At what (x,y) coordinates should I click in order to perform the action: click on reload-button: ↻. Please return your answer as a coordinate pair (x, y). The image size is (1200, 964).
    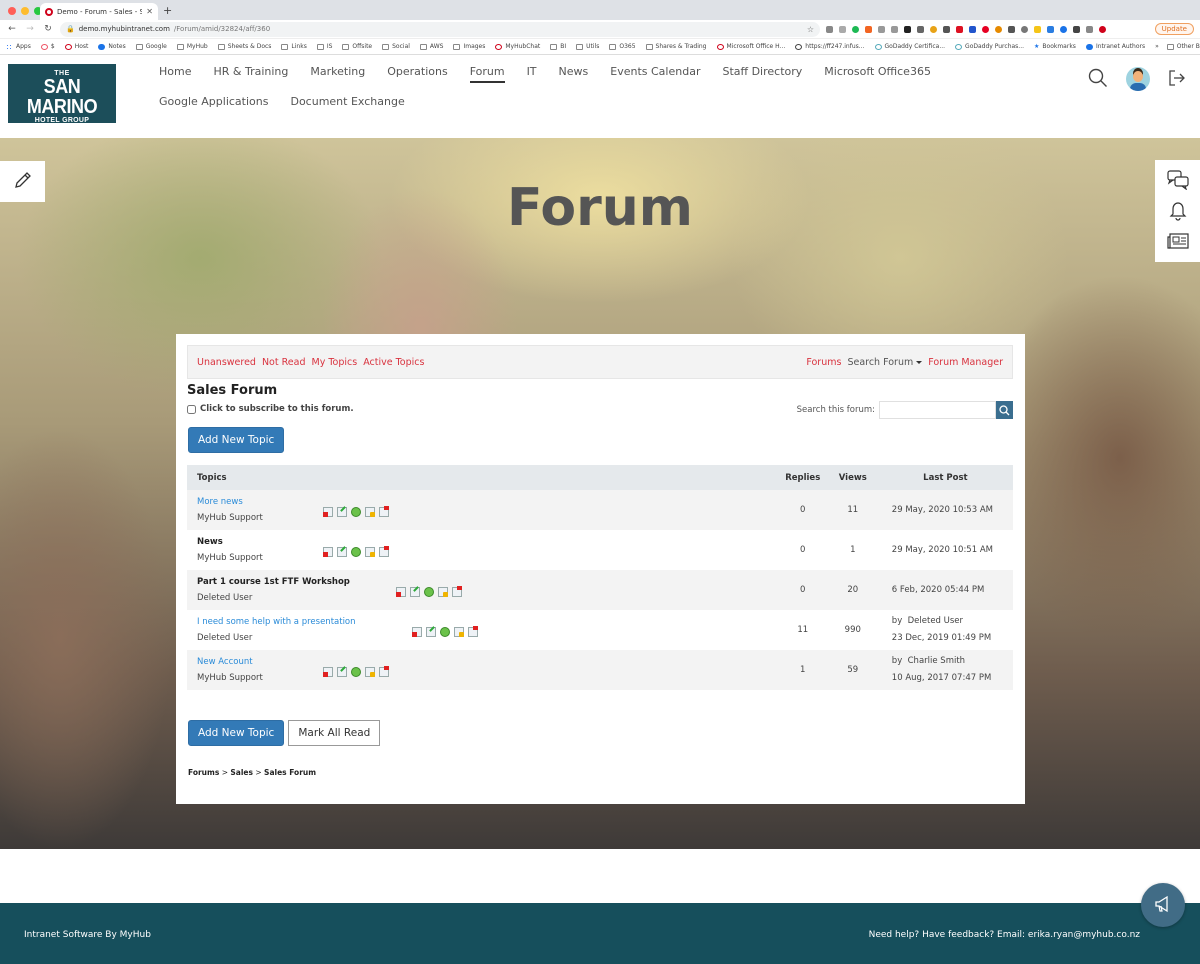
    Looking at the image, I should click on (48, 29).